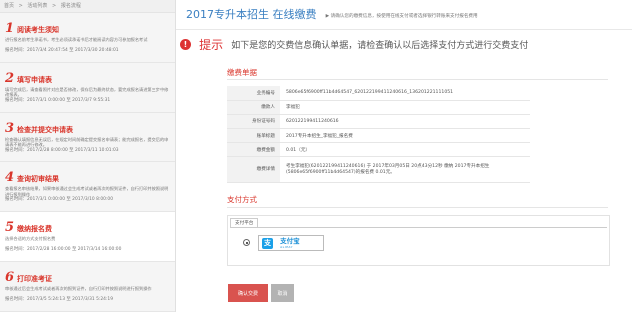 The height and width of the screenshot is (312, 632). What do you see at coordinates (244, 222) in the screenshot?
I see `tab-payment-platform: 支付平台` at bounding box center [244, 222].